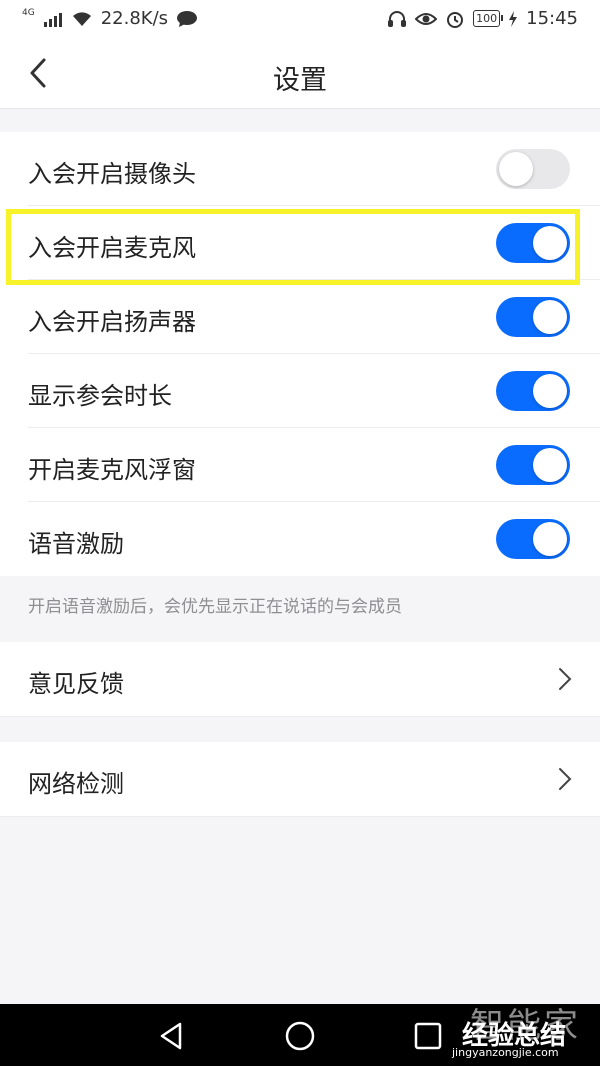 The image size is (600, 1066). What do you see at coordinates (552, 18) in the screenshot?
I see `clock: 15:45` at bounding box center [552, 18].